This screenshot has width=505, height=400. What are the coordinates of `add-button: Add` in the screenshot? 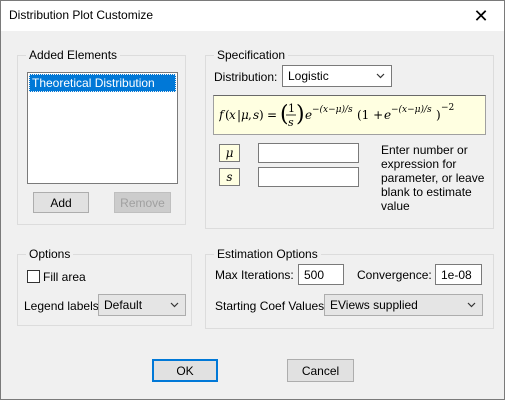 It's located at (61, 202).